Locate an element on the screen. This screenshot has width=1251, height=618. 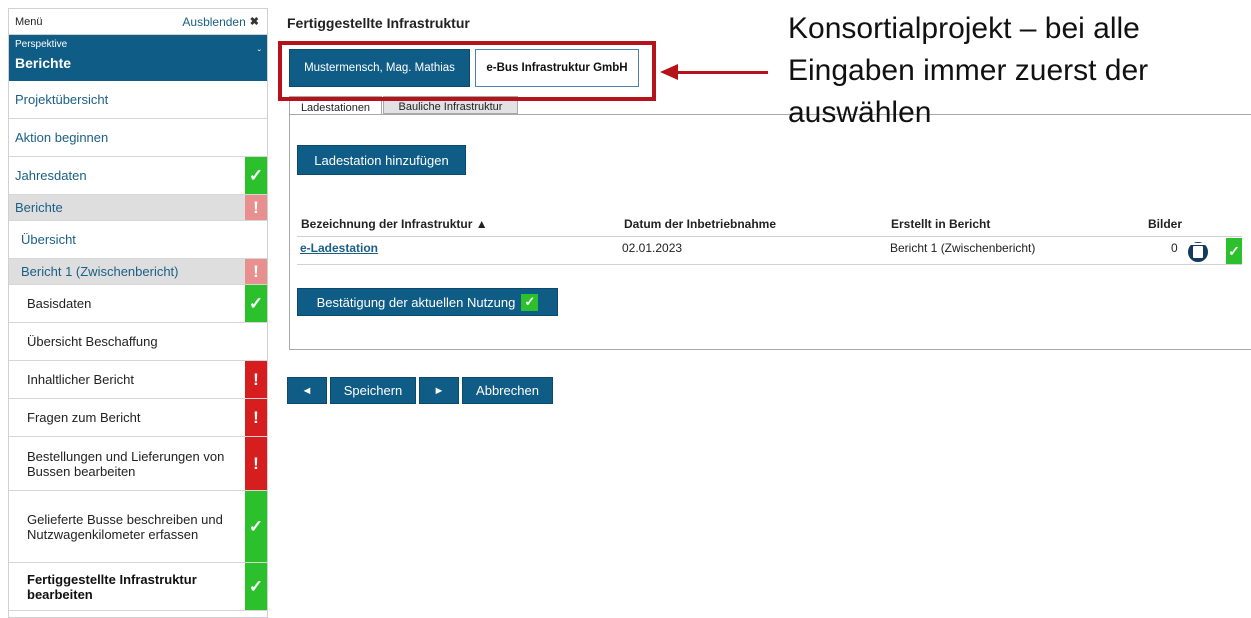
sidebar-item-label: Bericht 1 (Zwischenbericht) is located at coordinates (100, 271).